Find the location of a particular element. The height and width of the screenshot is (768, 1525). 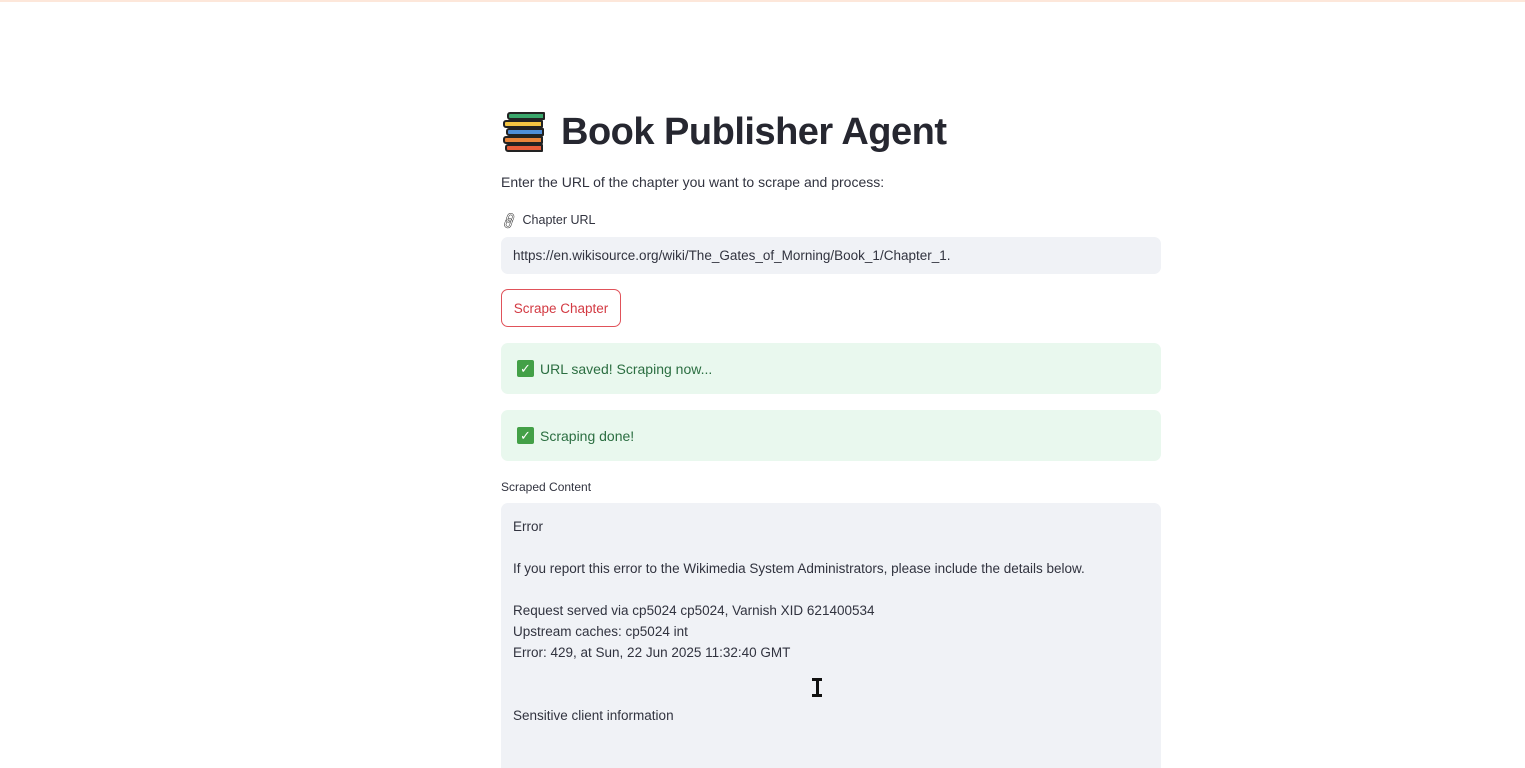

chapter-url-input is located at coordinates (831, 255).